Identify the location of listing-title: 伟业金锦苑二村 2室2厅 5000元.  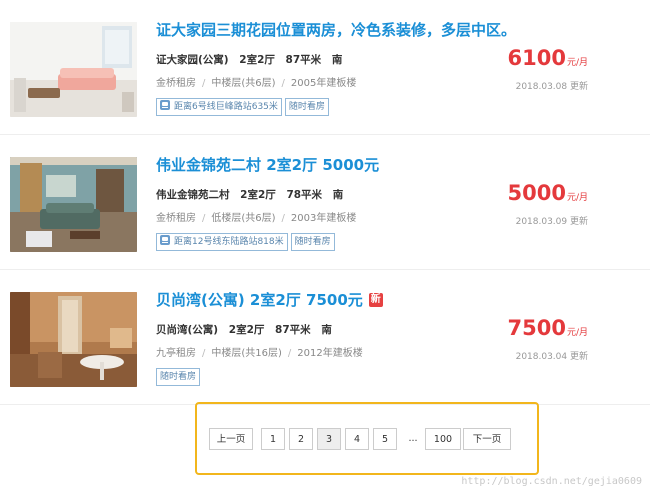
(267, 164).